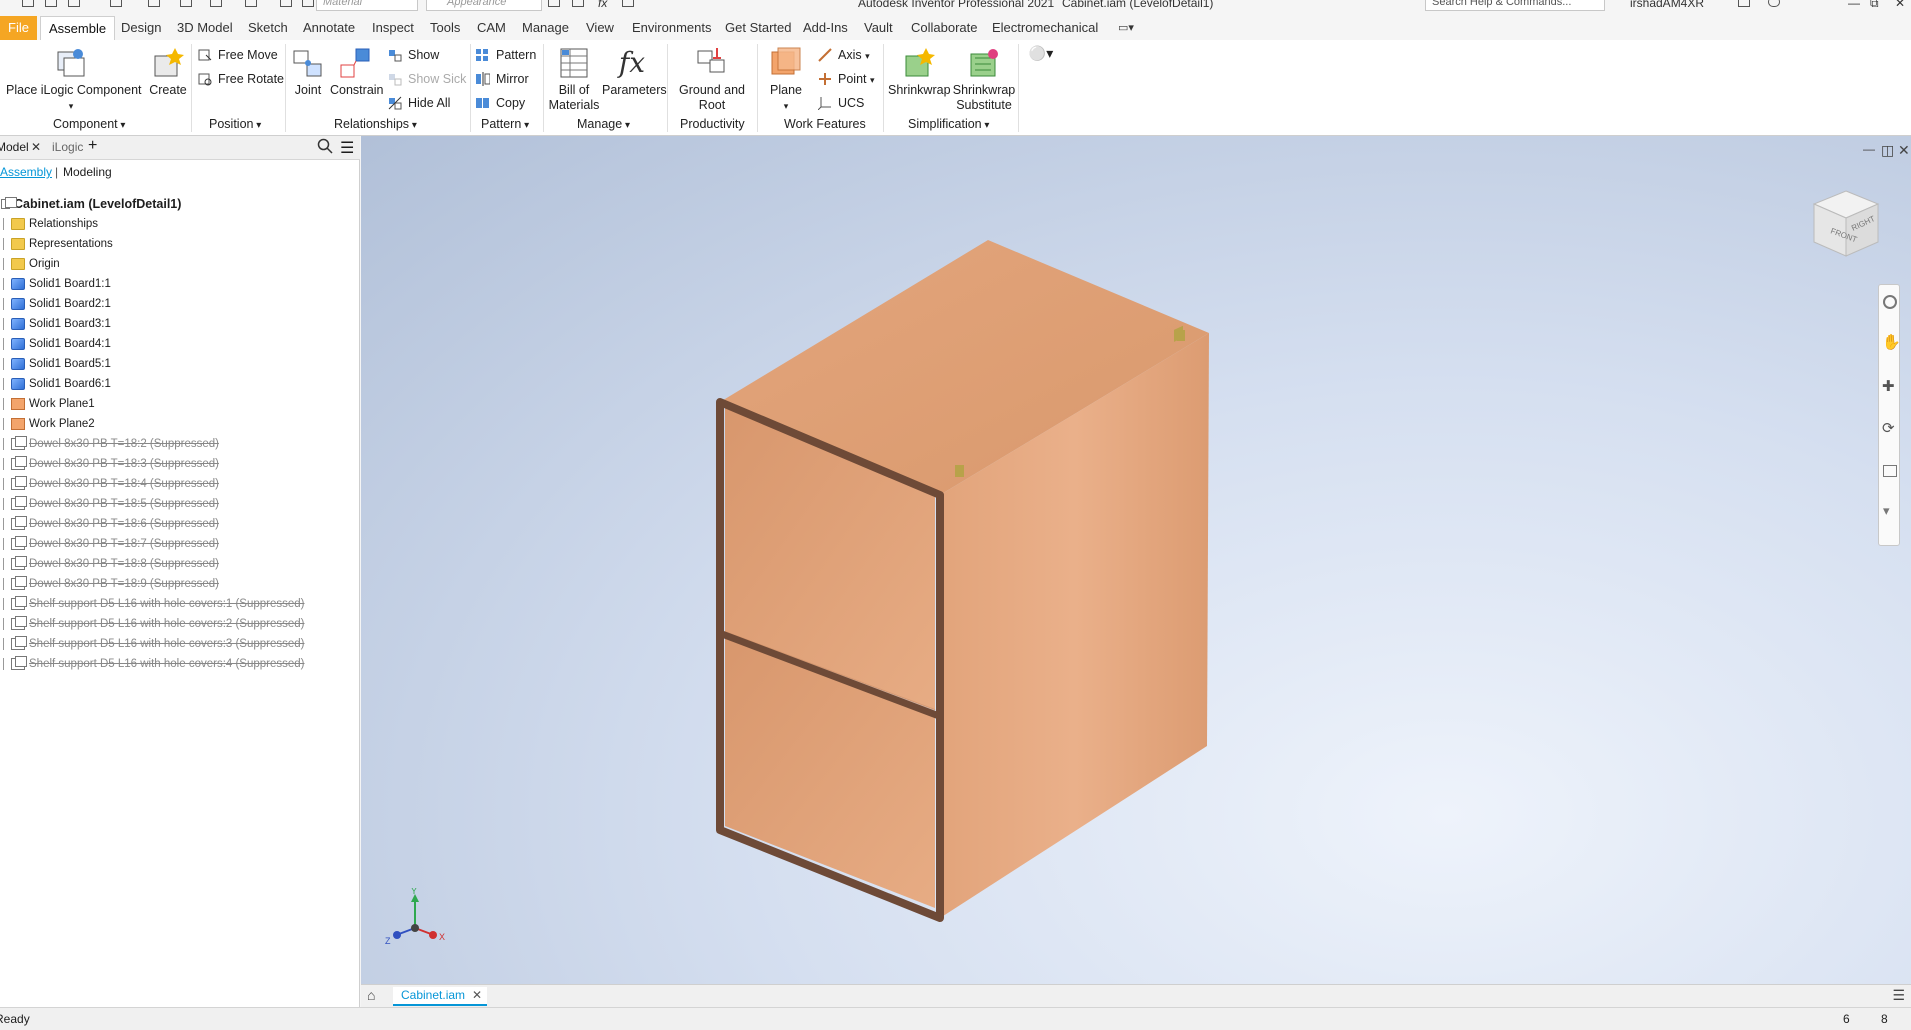 This screenshot has height=1030, width=1911. Describe the element at coordinates (180, 484) in the screenshot. I see `tree-item: Dowel 8x30 PB T=18:4 (Suppressed)` at that location.